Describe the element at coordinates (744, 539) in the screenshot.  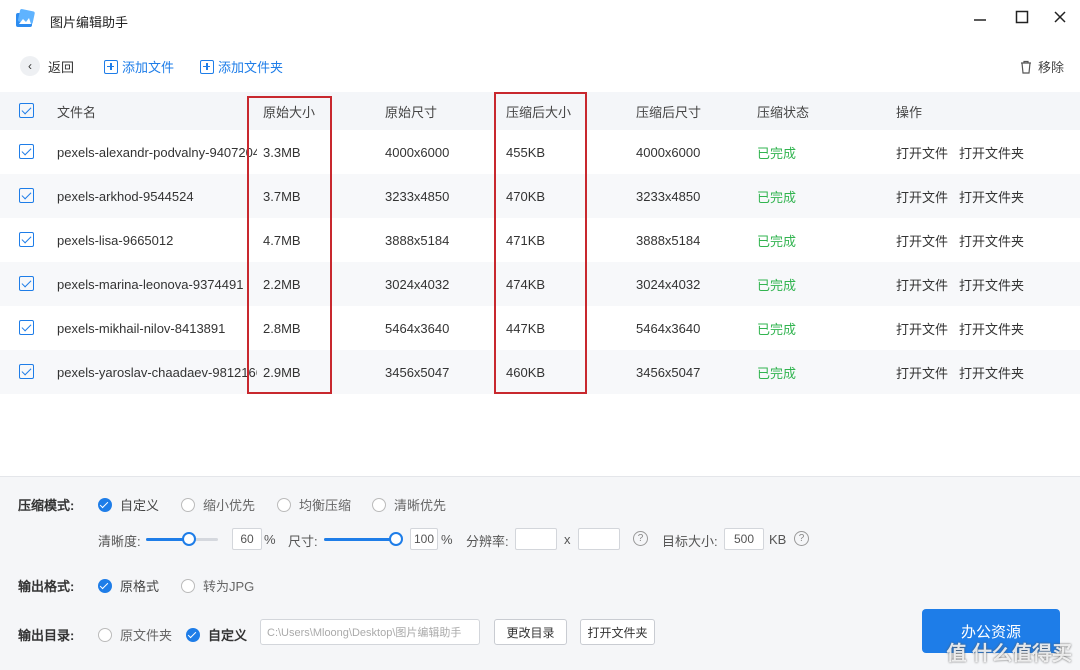
I see `target-size-input: 500` at that location.